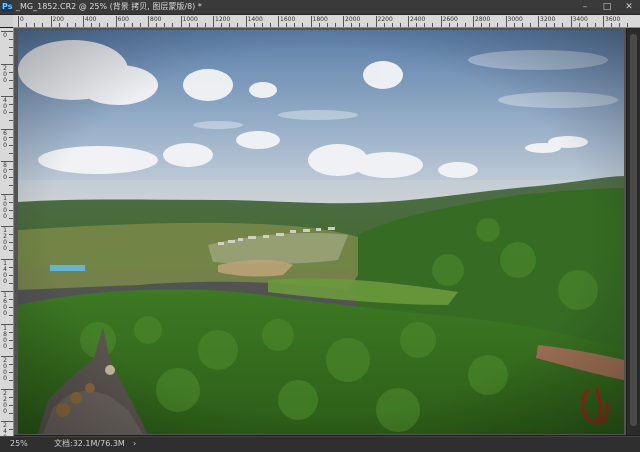  Describe the element at coordinates (91, 19) in the screenshot. I see `ruler-label: 400` at that location.